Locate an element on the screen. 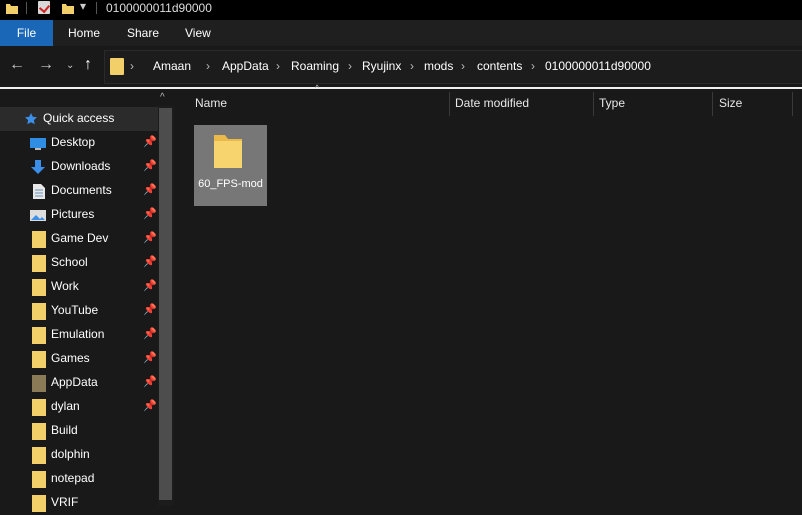  sidebar-item-dylan: dylan 📌 is located at coordinates (79, 407).